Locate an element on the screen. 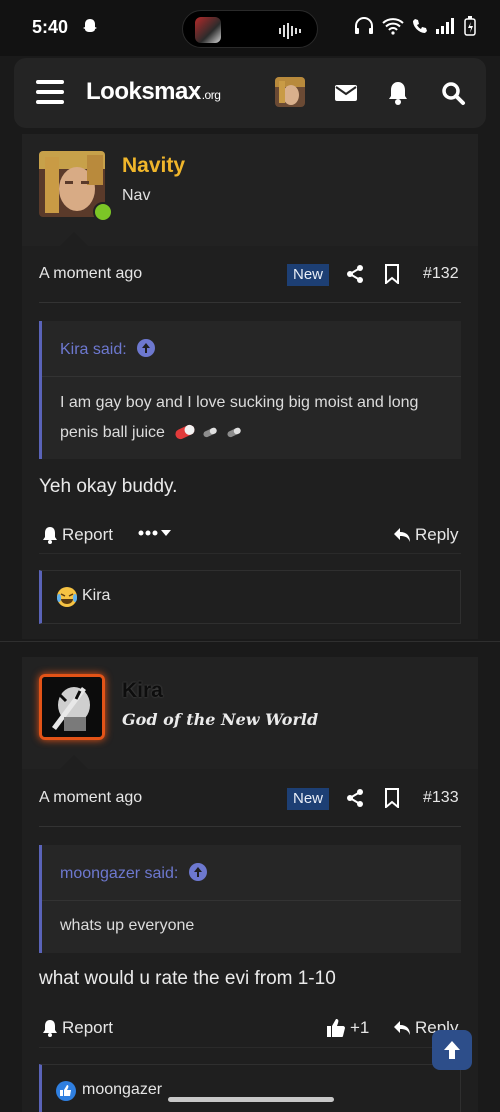  snapchat-icon is located at coordinates (90, 25).